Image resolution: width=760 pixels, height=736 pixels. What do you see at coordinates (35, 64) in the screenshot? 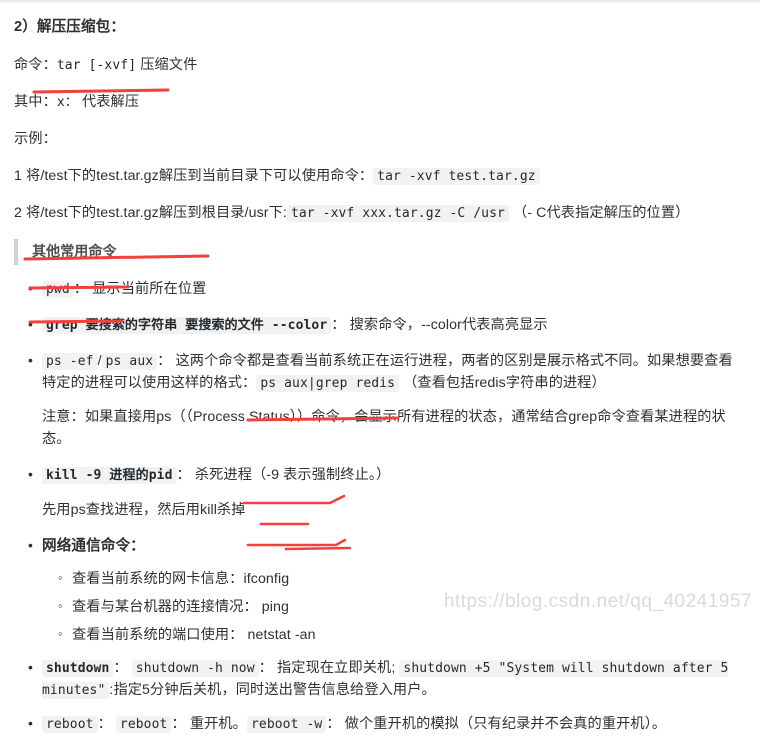
I see `command-label: 命令：` at bounding box center [35, 64].